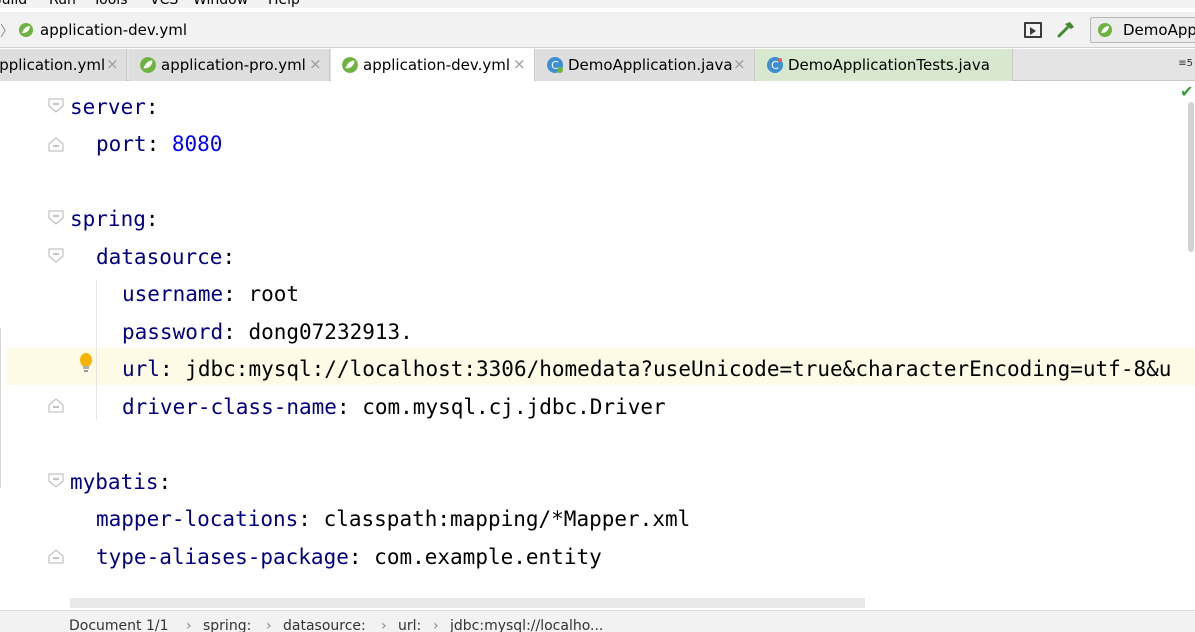  I want to click on tab-label: application-dev.yml, so click(437, 65).